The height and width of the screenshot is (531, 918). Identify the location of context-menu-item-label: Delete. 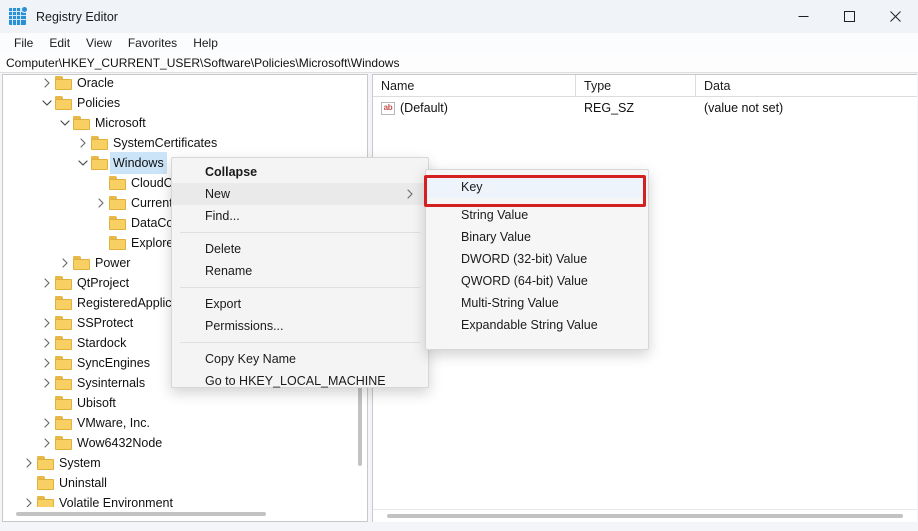
(223, 249).